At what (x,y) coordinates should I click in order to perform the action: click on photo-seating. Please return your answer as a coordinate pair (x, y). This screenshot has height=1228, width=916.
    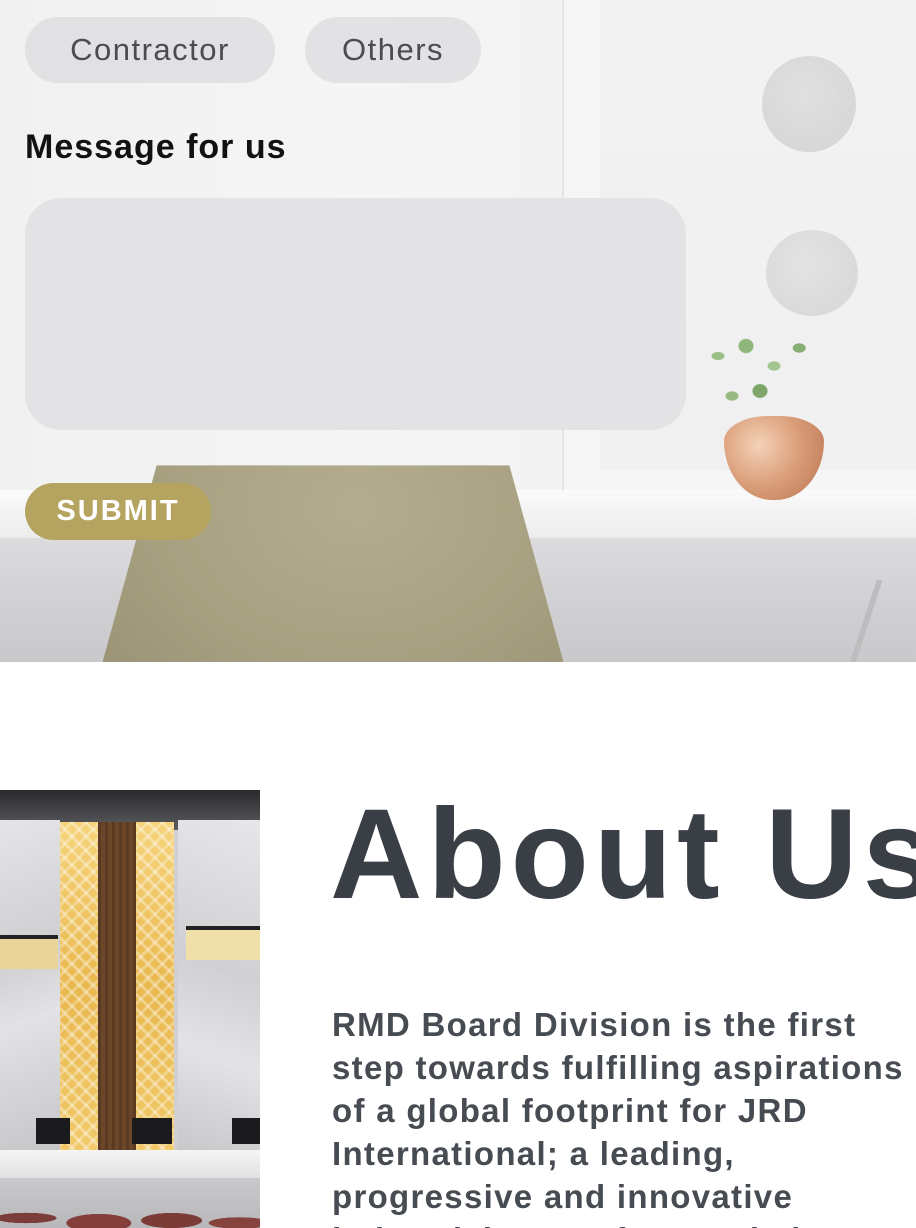
    Looking at the image, I should click on (130, 1203).